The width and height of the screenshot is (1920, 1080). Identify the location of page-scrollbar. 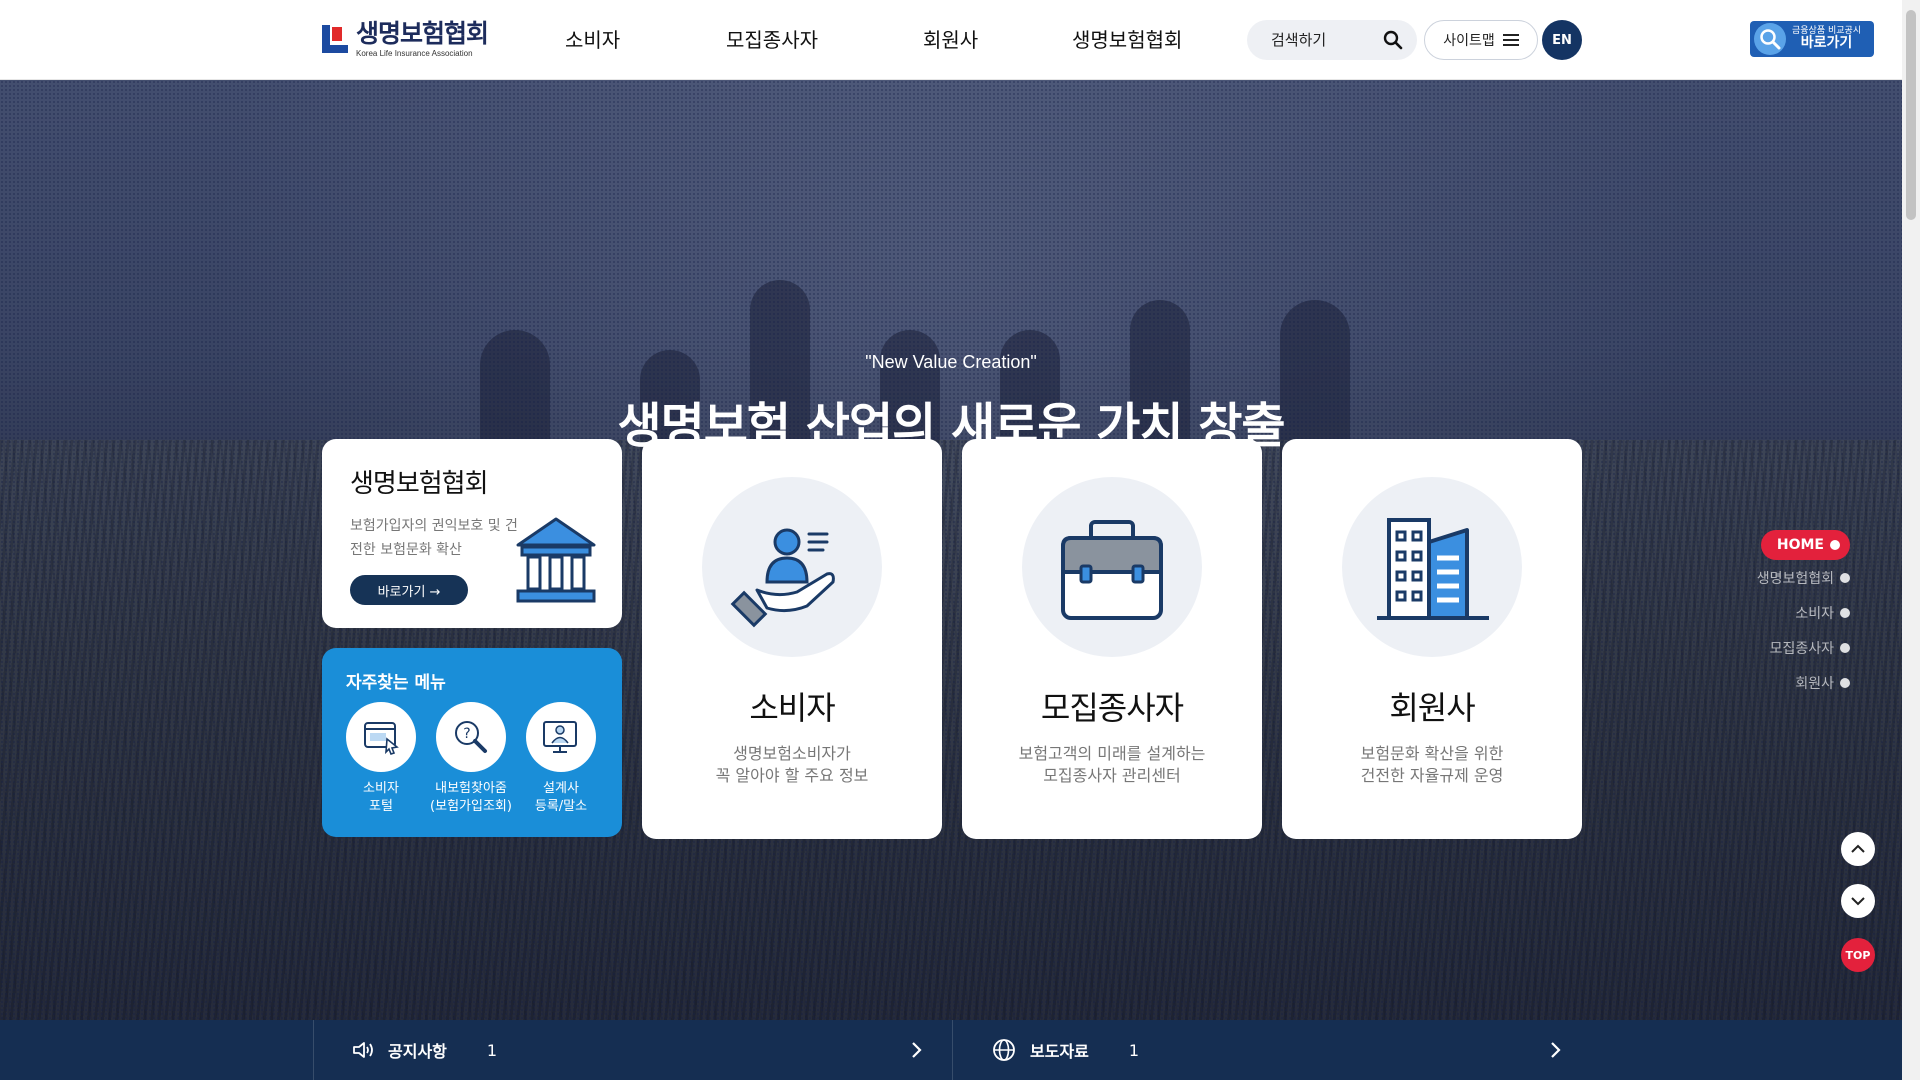
(1911, 540).